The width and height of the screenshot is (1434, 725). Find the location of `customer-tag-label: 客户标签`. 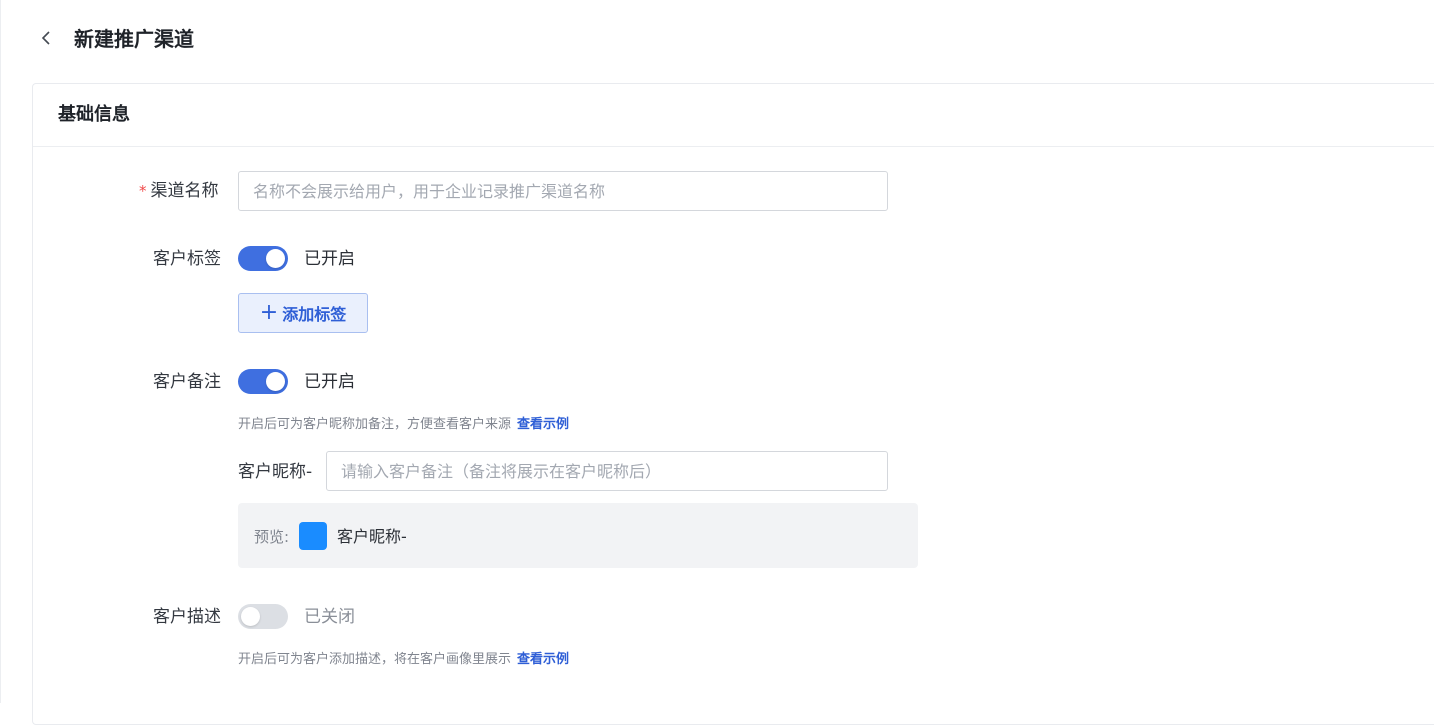

customer-tag-label: 客户标签 is located at coordinates (187, 259).